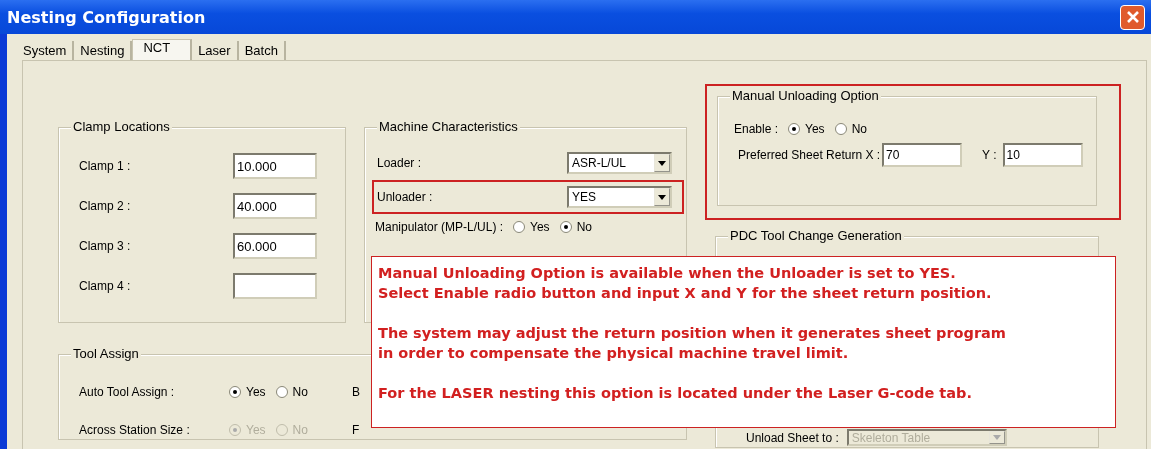 The image size is (1151, 449). I want to click on field-label: Clamp 3 :, so click(105, 246).